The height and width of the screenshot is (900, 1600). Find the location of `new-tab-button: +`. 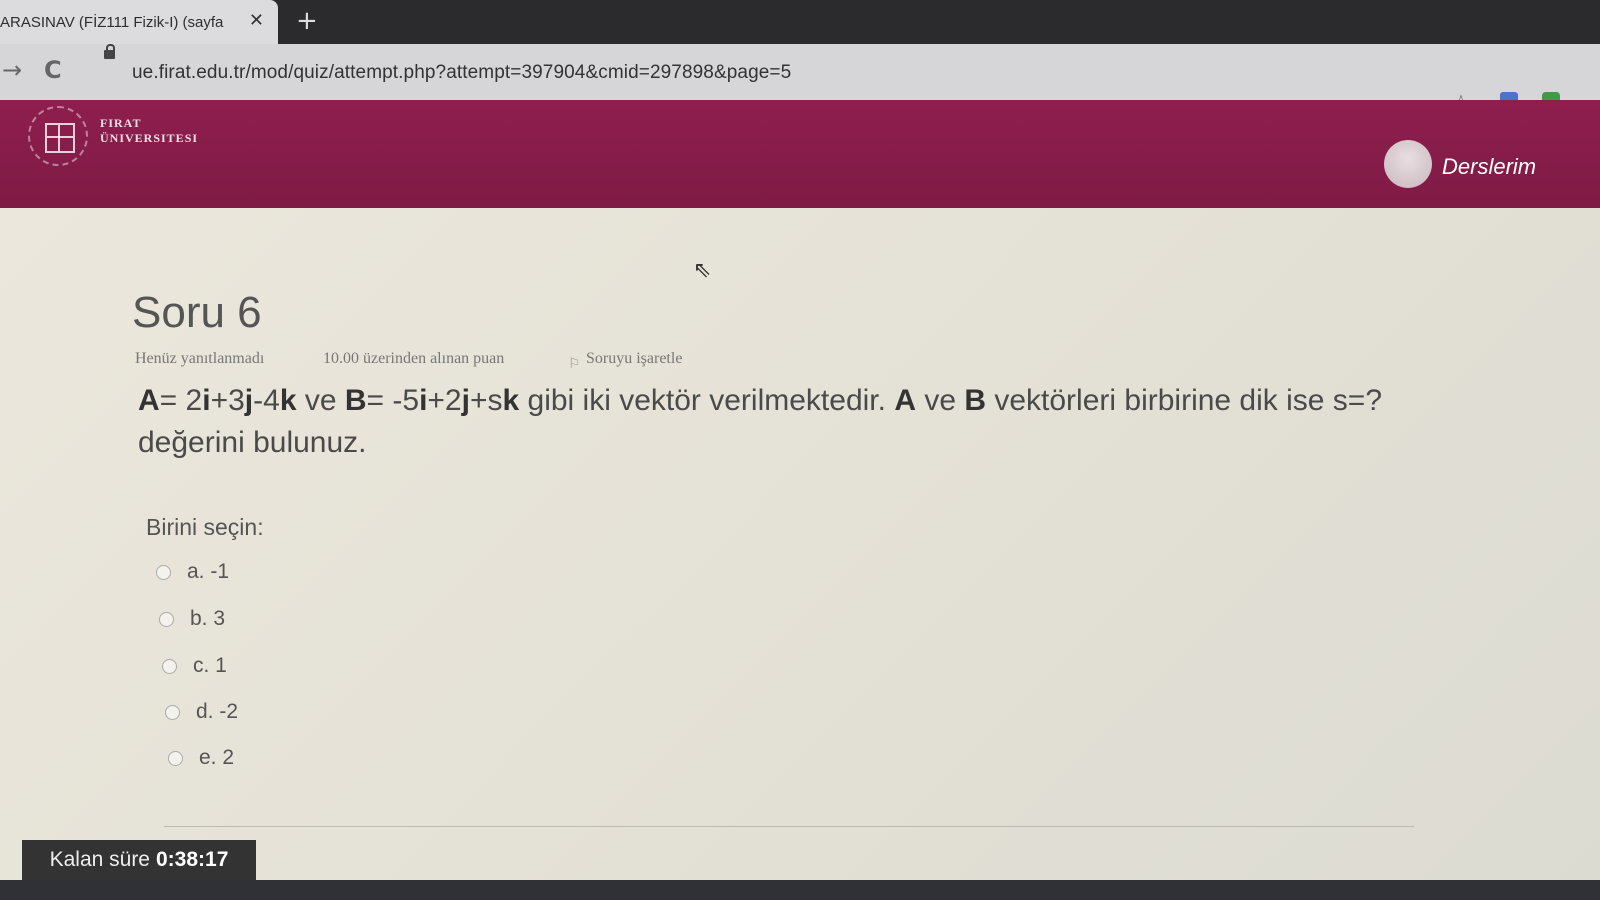

new-tab-button: + is located at coordinates (307, 21).